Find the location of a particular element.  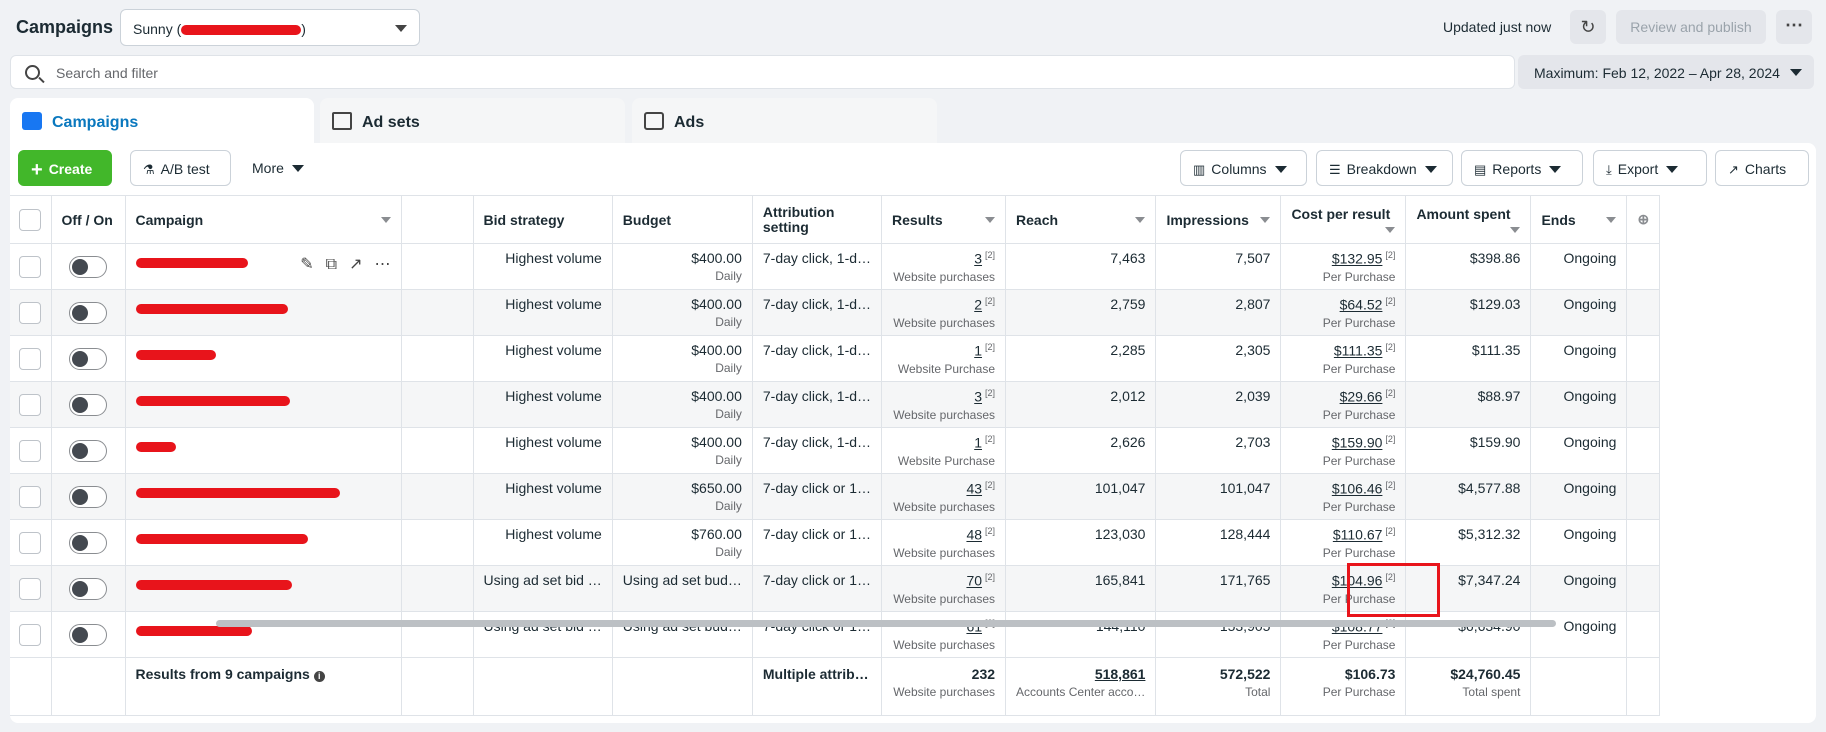

col-impressions: Impressions is located at coordinates (1218, 219).